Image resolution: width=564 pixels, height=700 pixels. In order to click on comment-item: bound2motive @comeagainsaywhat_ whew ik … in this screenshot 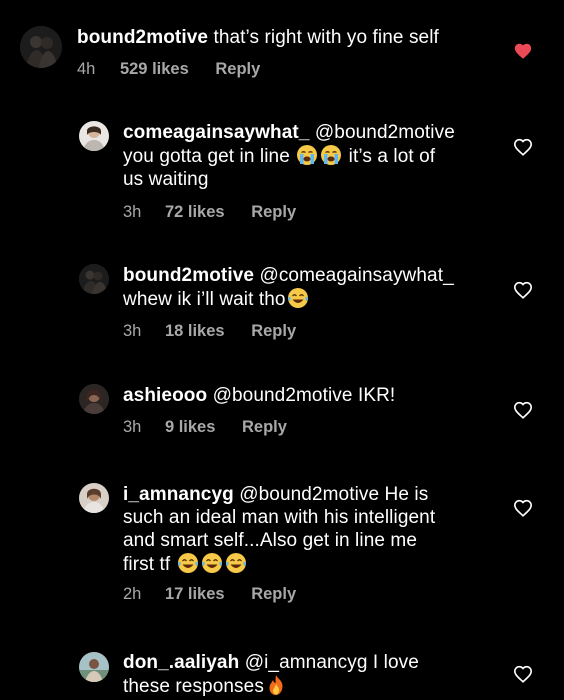, I will do `click(282, 305)`.